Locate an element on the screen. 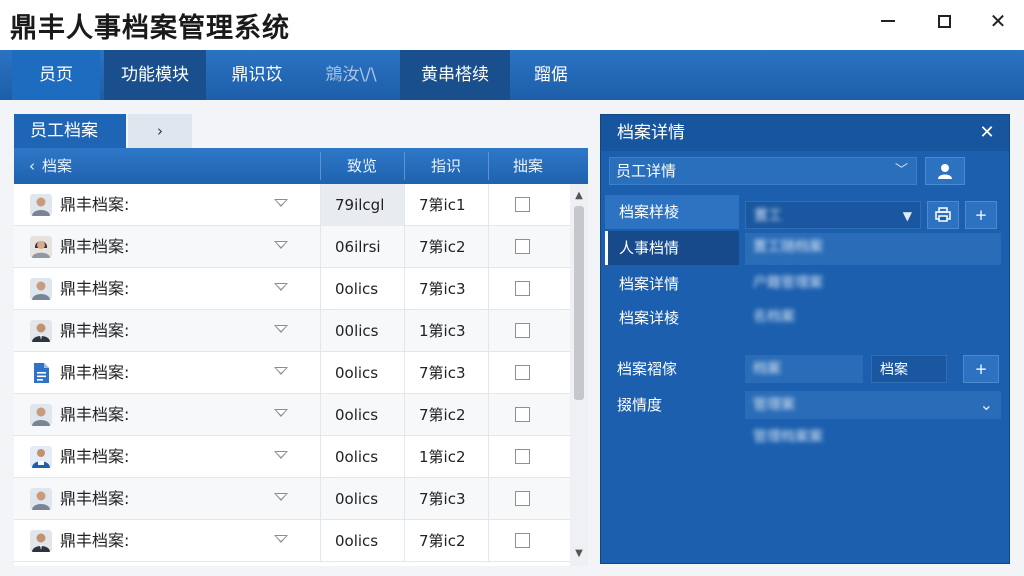 The width and height of the screenshot is (1024, 576). scroll-thumb is located at coordinates (579, 303).